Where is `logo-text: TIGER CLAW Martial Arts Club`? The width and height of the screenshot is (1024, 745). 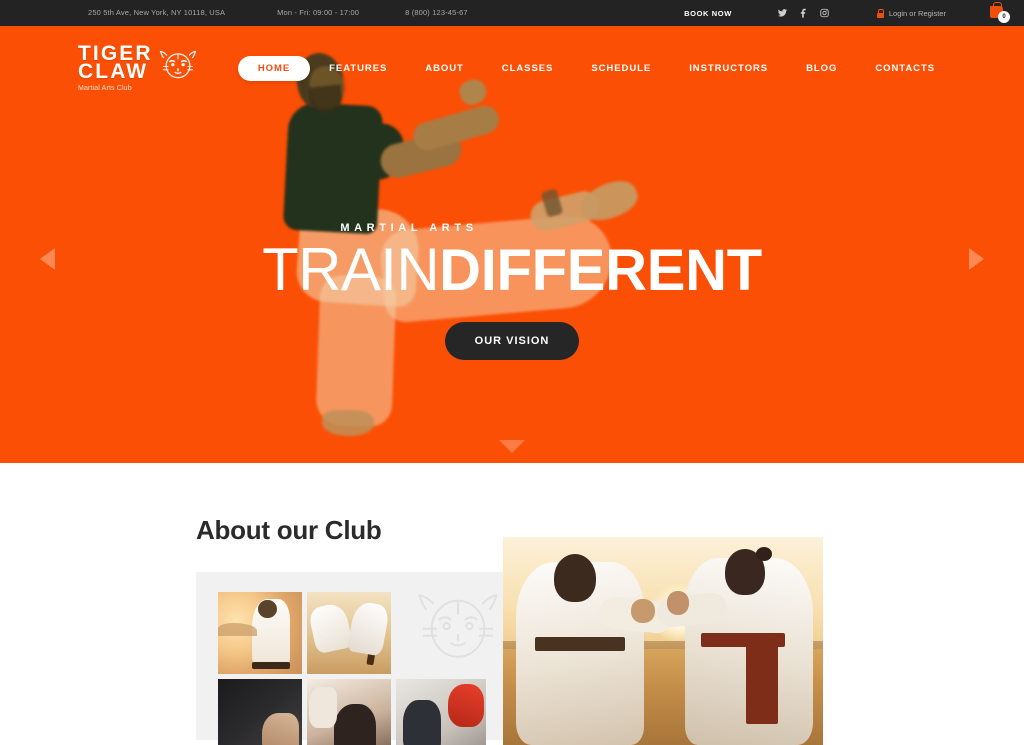 logo-text: TIGER CLAW Martial Arts Club is located at coordinates (115, 67).